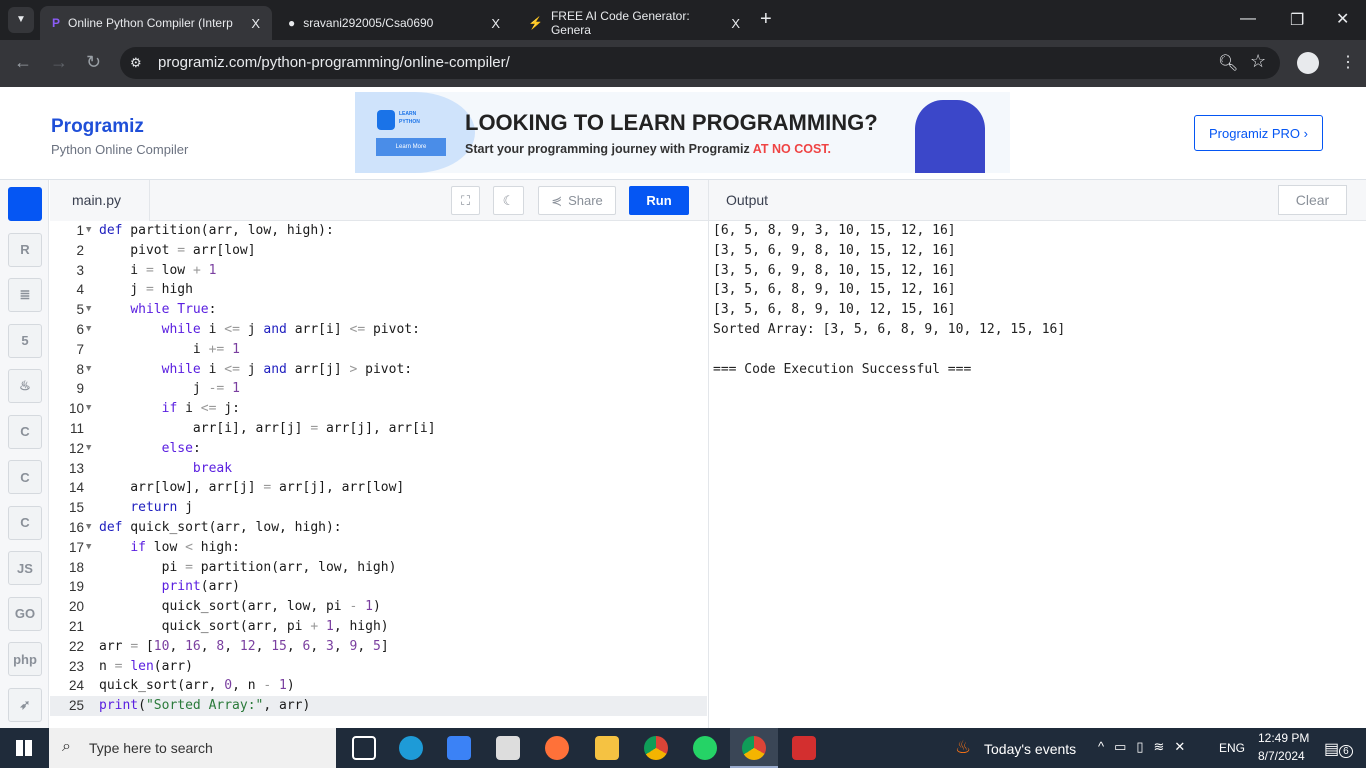 The width and height of the screenshot is (1366, 768). I want to click on sidebar-item-r: R, so click(25, 249).